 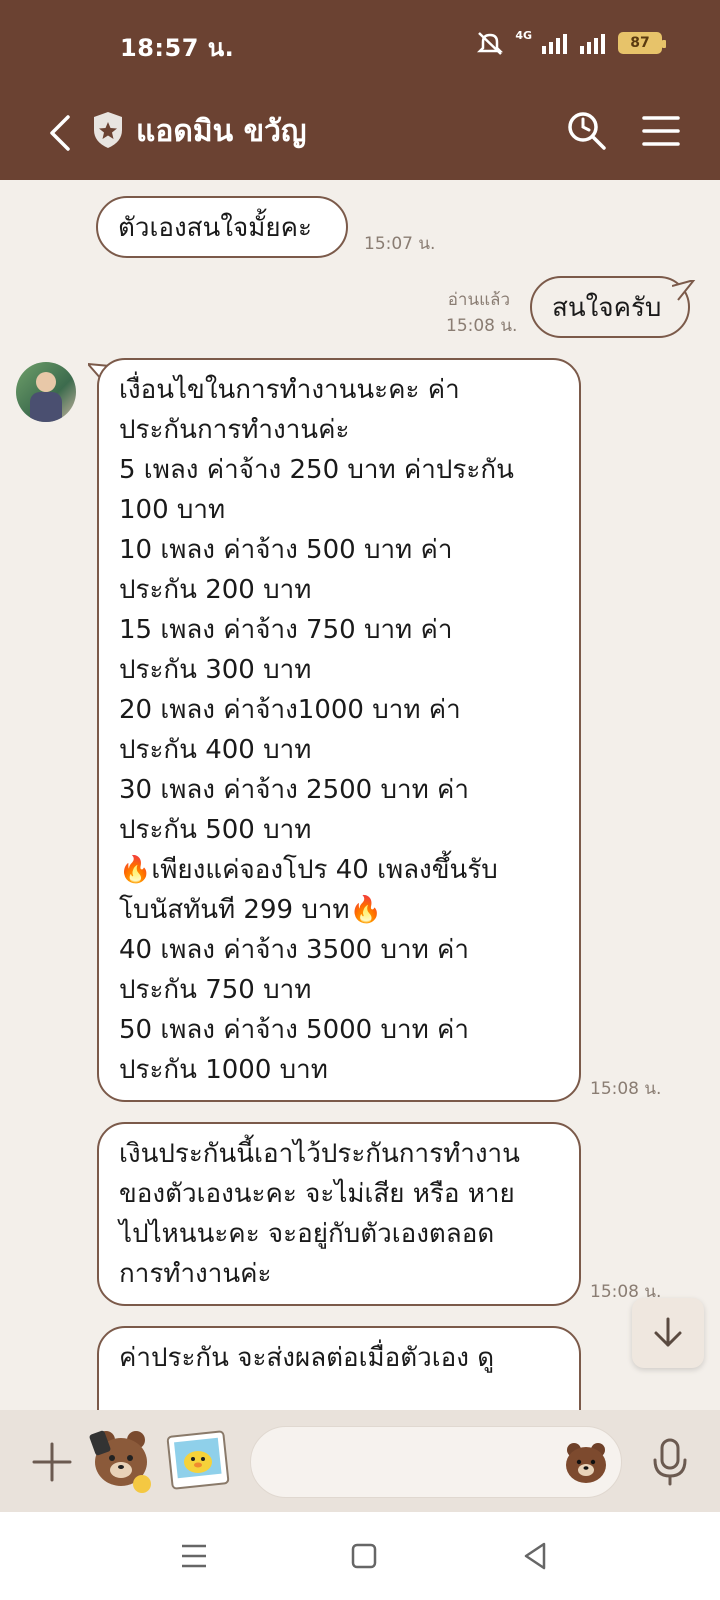 I want to click on sticker-button-photo, so click(x=198, y=1460).